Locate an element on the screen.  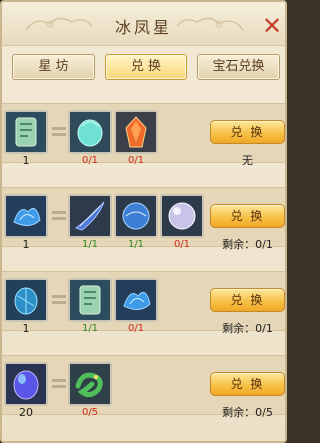
target-count: 20 is located at coordinates (26, 412).